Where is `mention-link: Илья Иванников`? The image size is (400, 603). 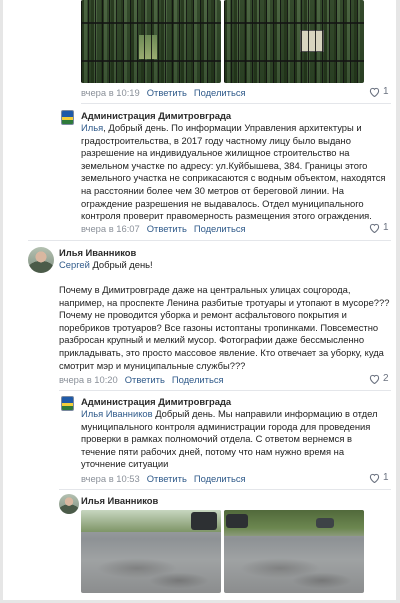 mention-link: Илья Иванников is located at coordinates (117, 413).